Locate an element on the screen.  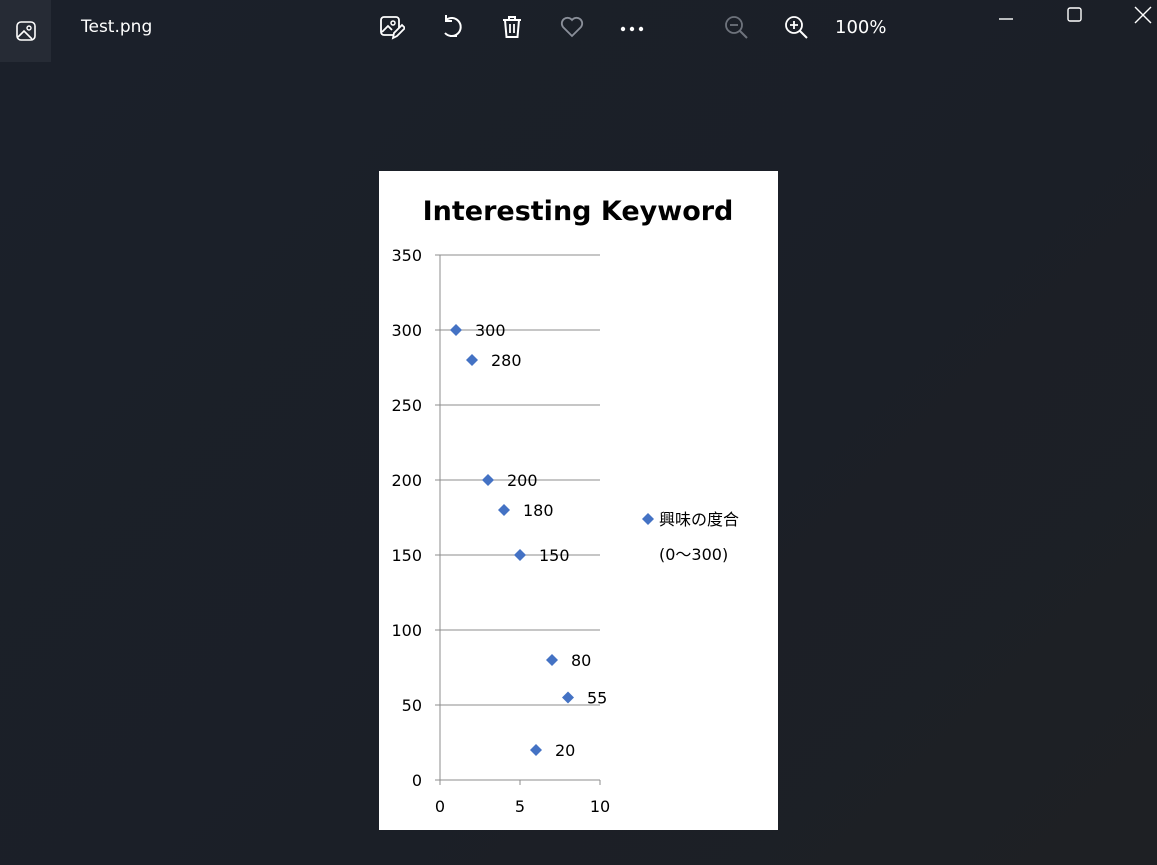
legend-label: 興味の度合 is located at coordinates (699, 519).